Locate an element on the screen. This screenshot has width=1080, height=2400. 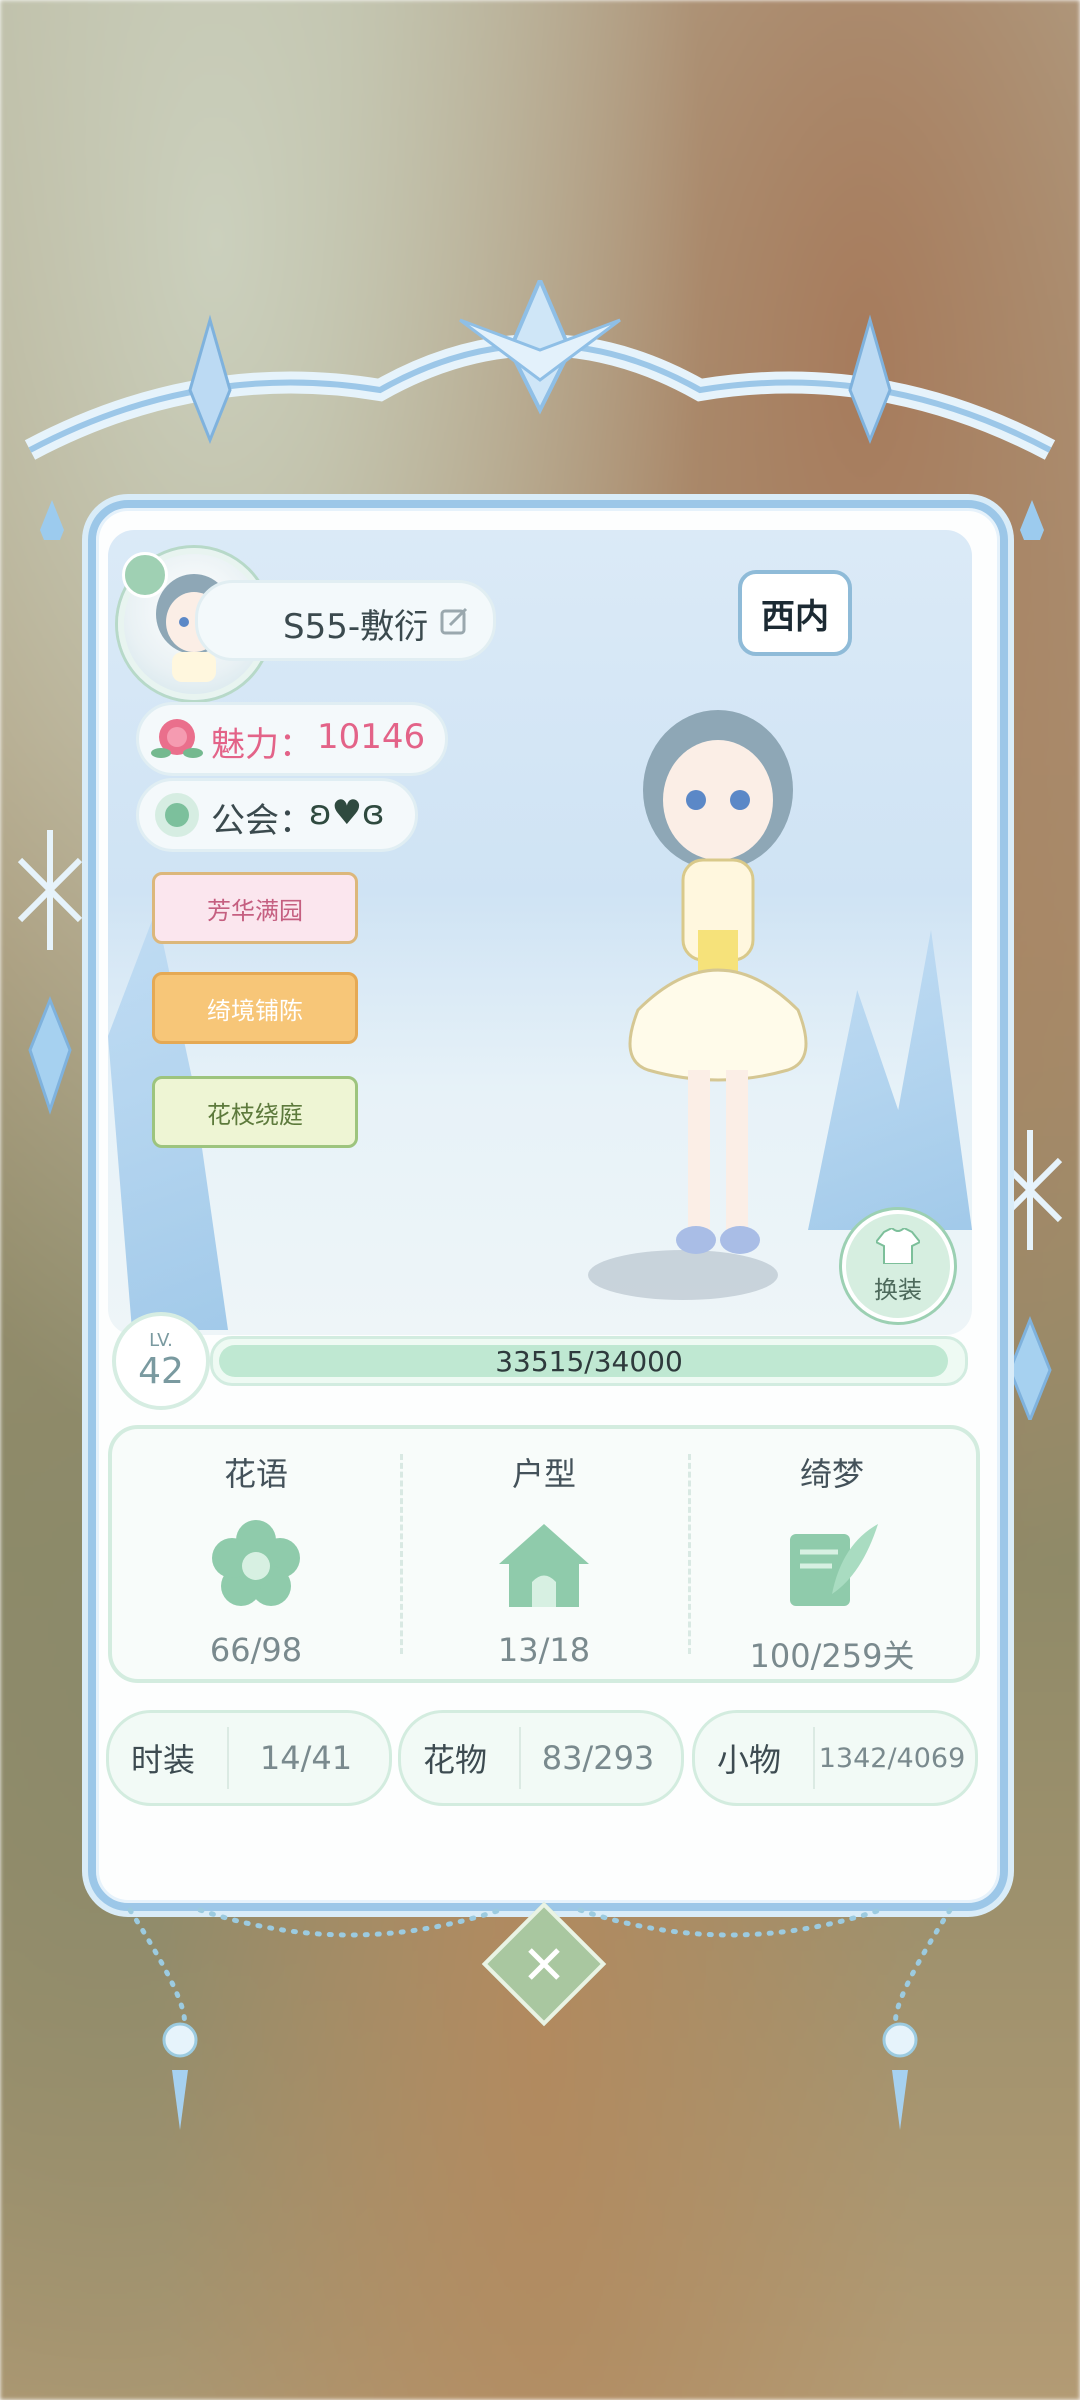
level-value: 42 is located at coordinates (161, 1371).